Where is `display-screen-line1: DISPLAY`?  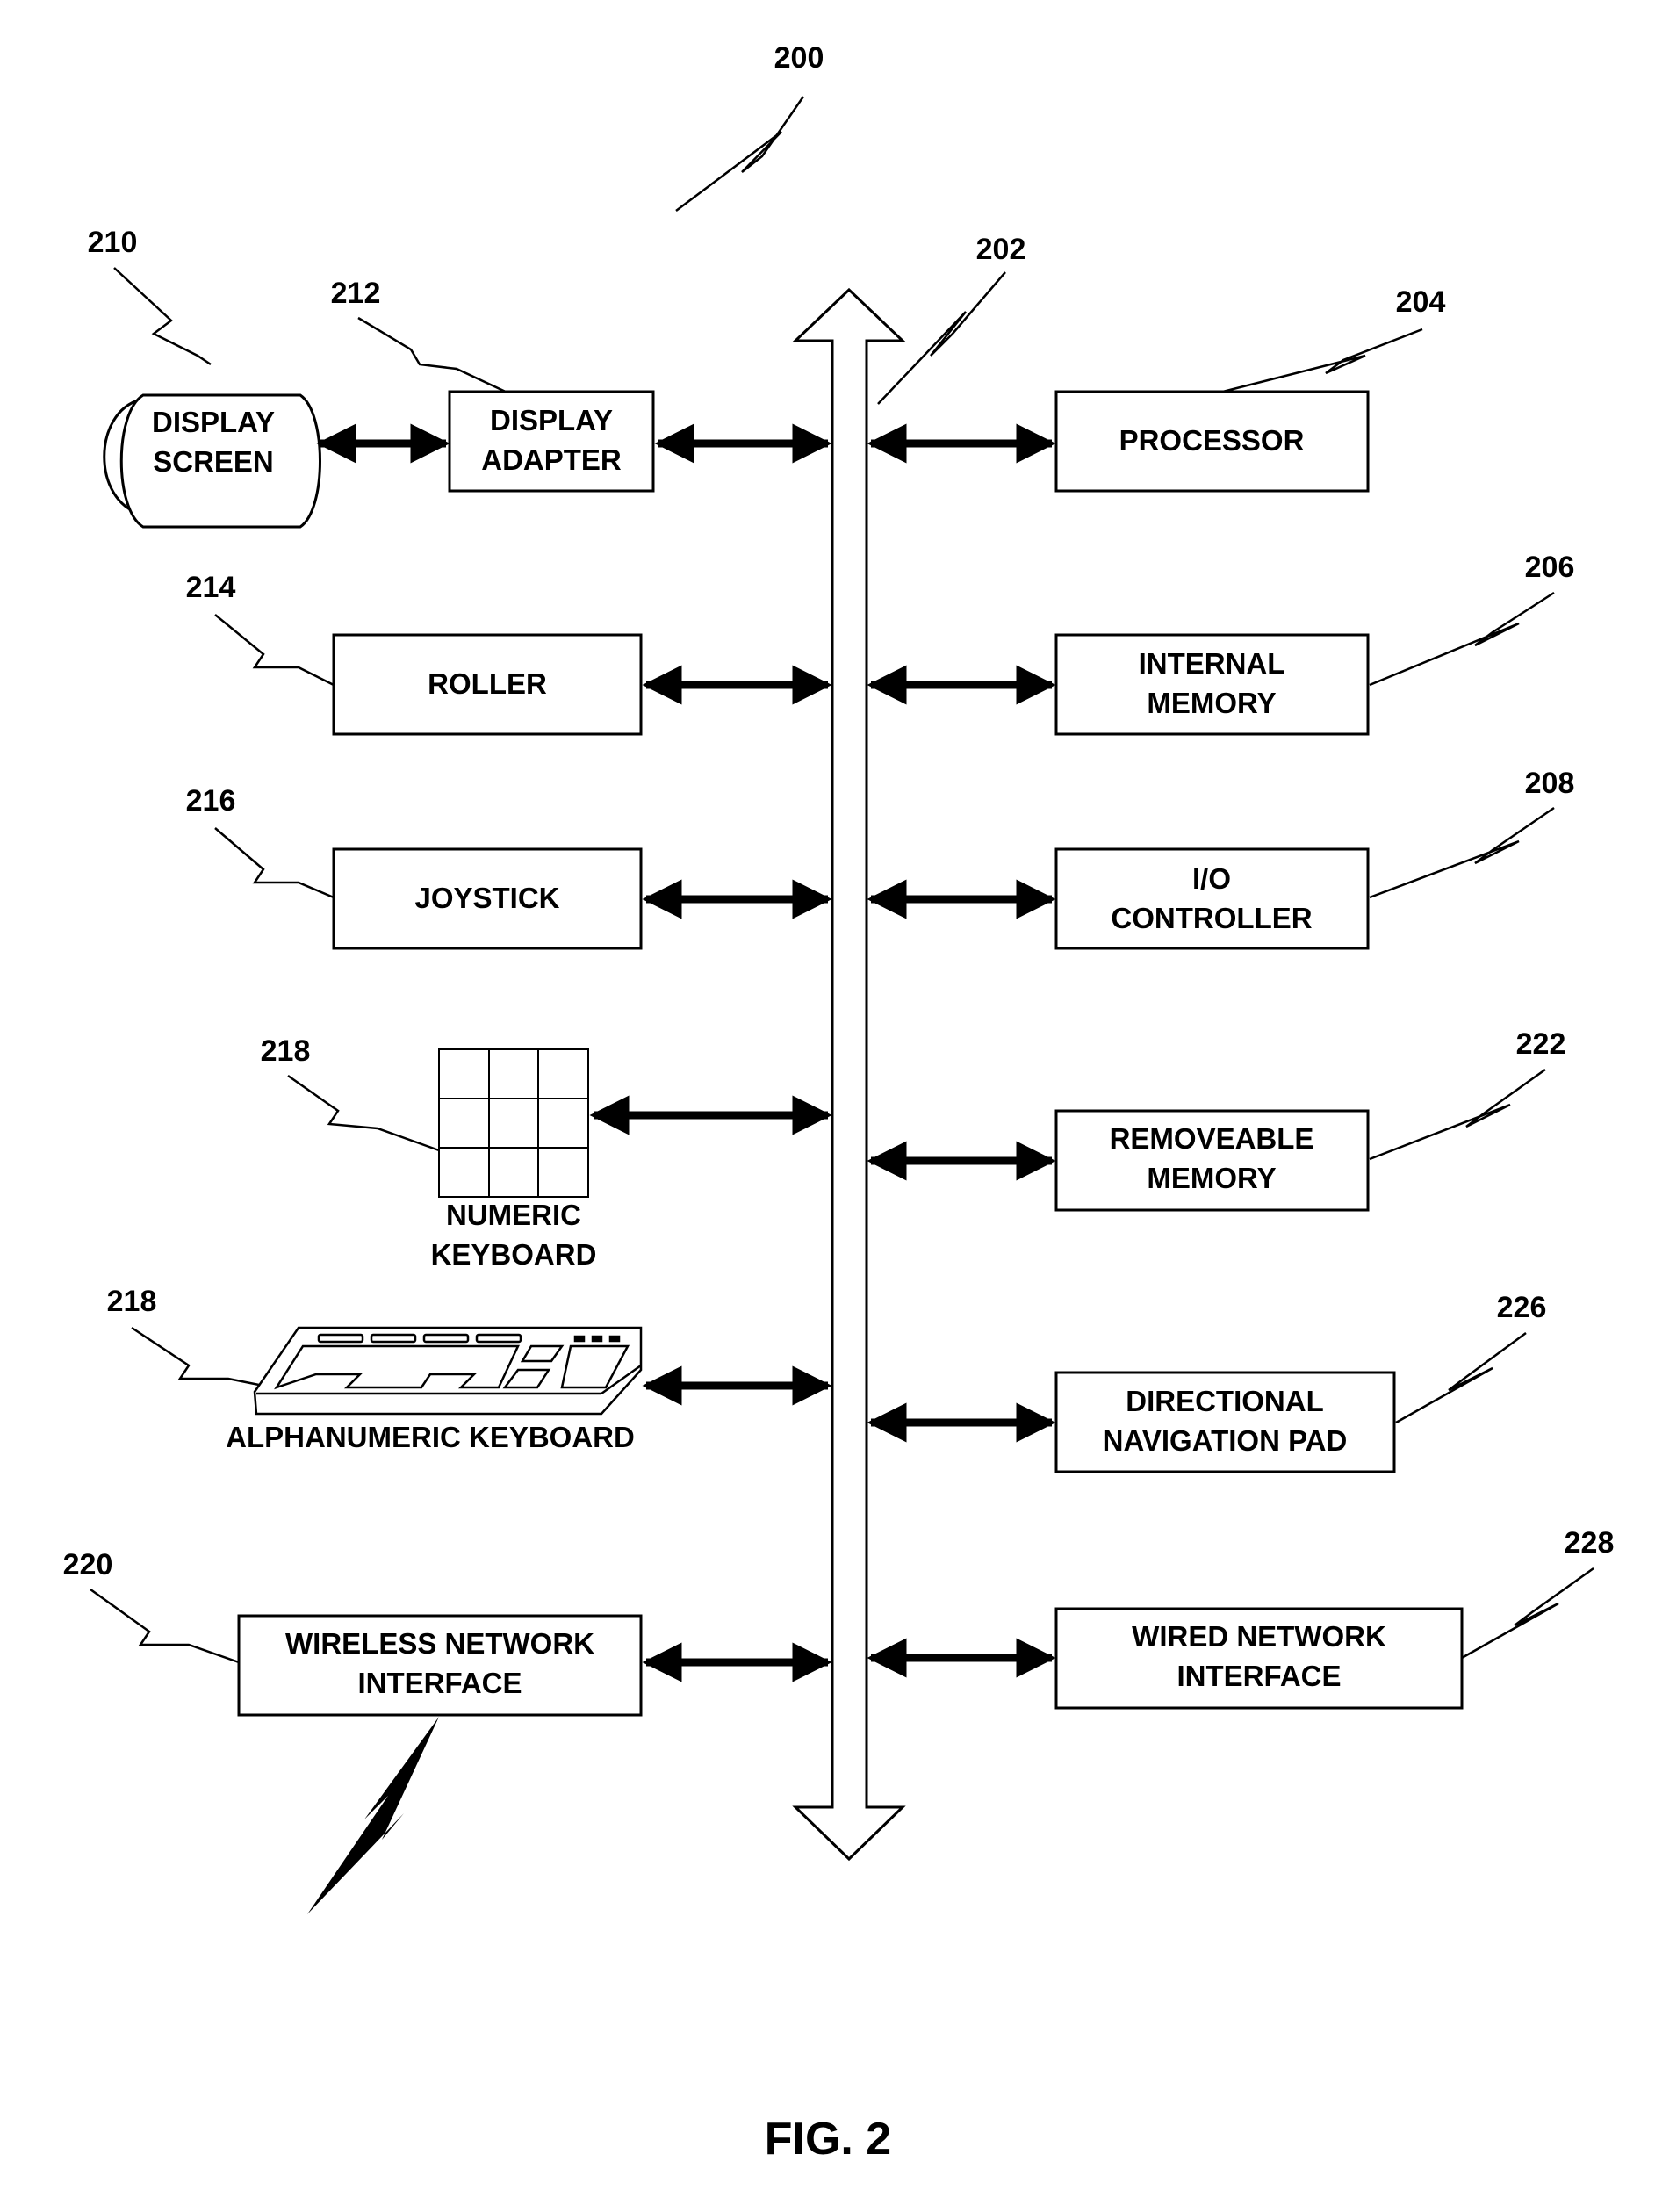 display-screen-line1: DISPLAY is located at coordinates (213, 422).